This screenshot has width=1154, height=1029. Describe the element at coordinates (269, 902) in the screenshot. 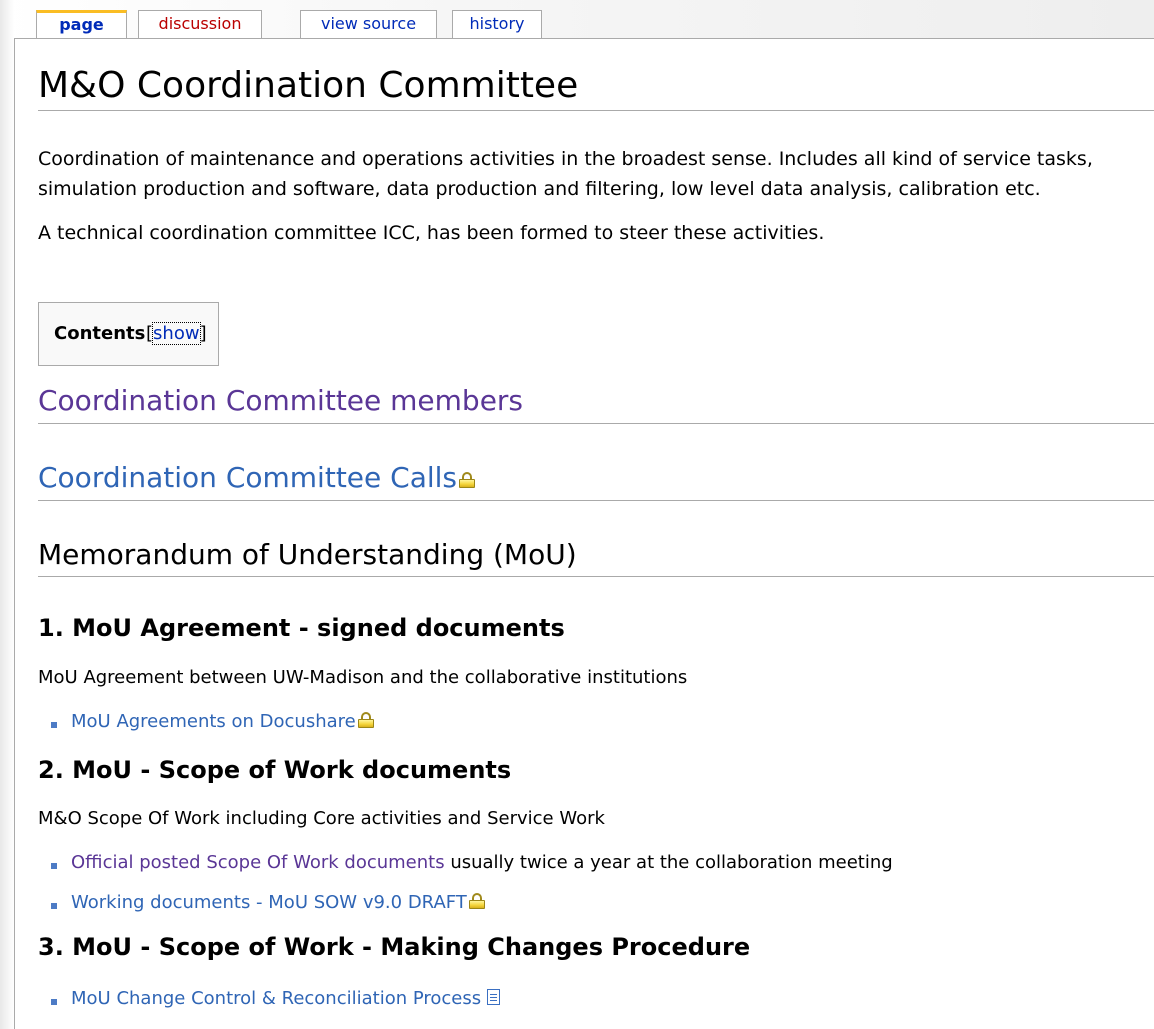

I see `working-documents-link: Working documents - MoU SOW v9.0 DRAFT` at that location.